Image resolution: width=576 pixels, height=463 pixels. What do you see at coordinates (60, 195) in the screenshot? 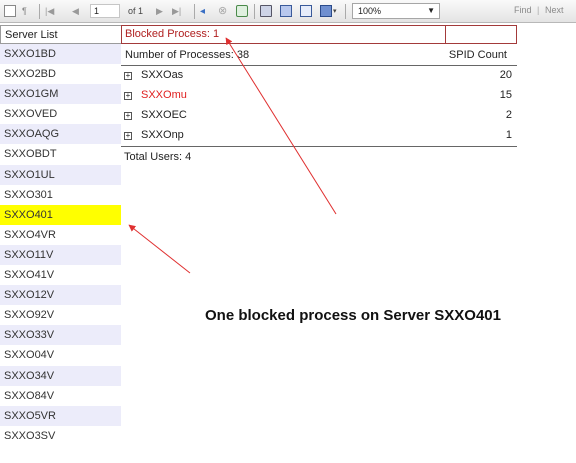
I see `server-item: SXXO301` at bounding box center [60, 195].